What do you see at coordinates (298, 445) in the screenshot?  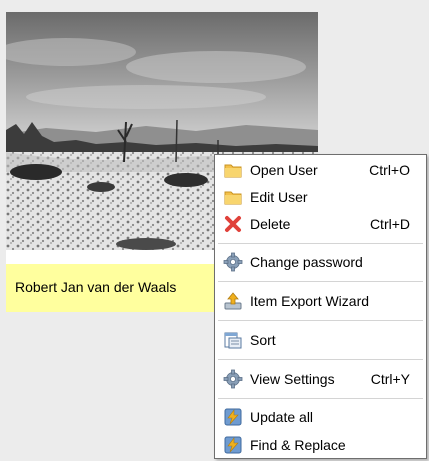 I see `menu-item-label: Find & Replace` at bounding box center [298, 445].